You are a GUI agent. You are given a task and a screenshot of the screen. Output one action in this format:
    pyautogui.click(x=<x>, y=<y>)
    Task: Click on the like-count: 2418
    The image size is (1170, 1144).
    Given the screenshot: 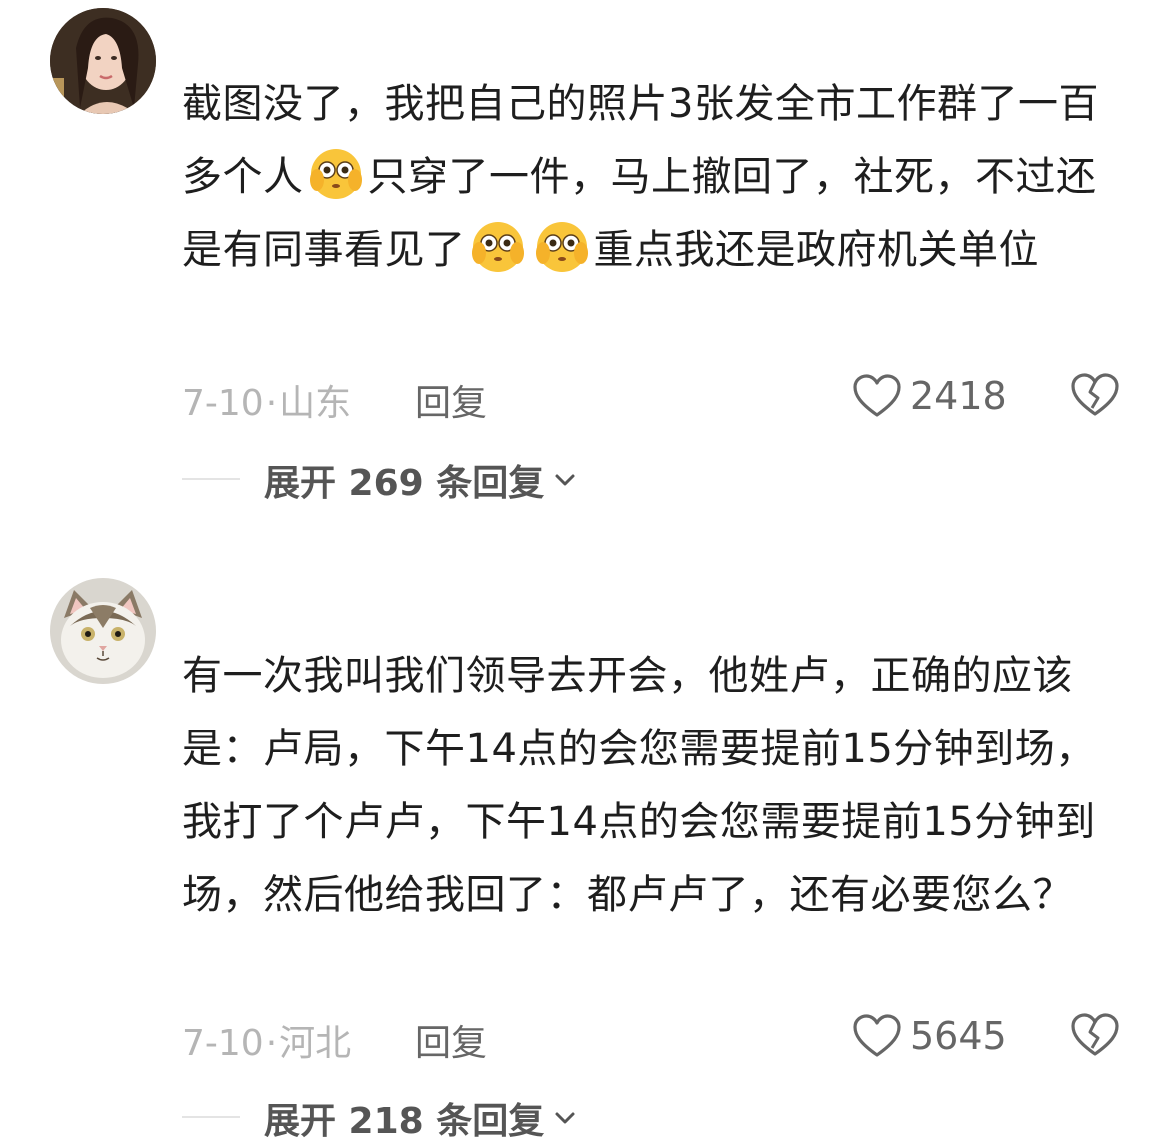 What is the action you would take?
    pyautogui.click(x=958, y=396)
    